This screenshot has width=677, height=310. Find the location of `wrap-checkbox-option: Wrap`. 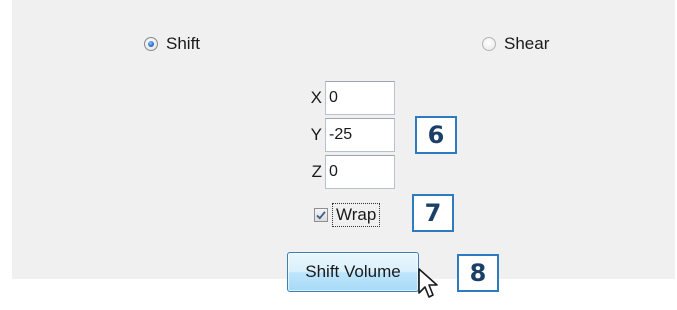

wrap-checkbox-option: Wrap is located at coordinates (347, 215).